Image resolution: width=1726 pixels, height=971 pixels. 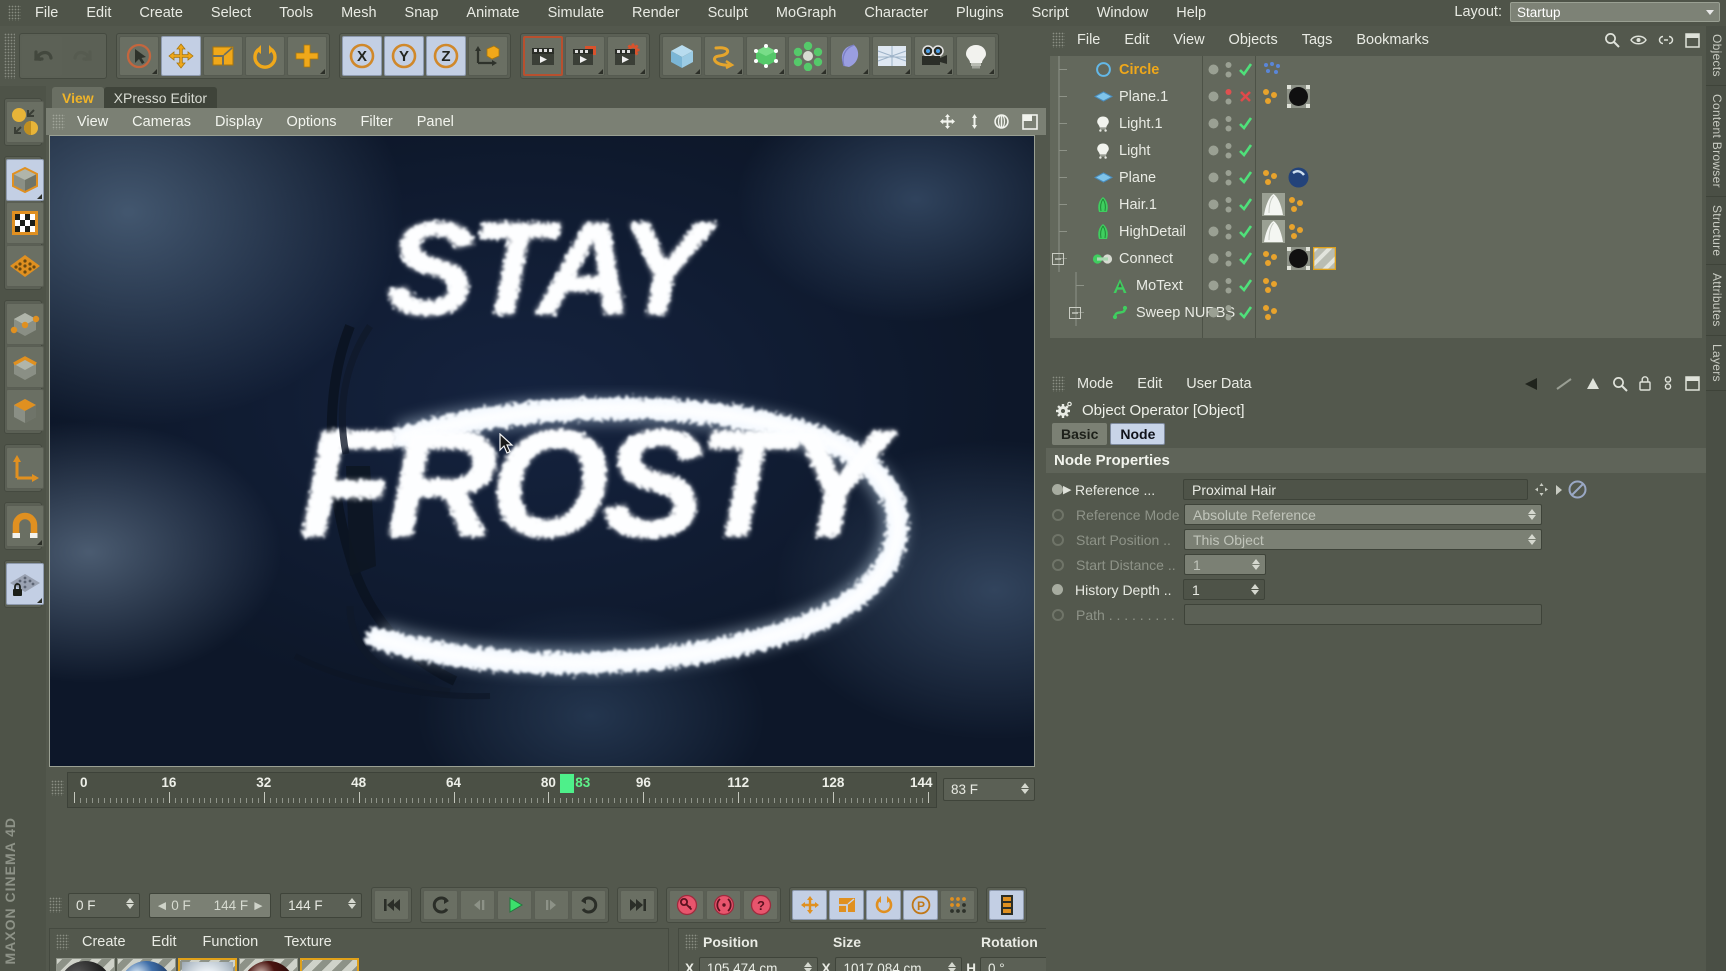 I want to click on tag-black-sphere, so click(x=1298, y=258).